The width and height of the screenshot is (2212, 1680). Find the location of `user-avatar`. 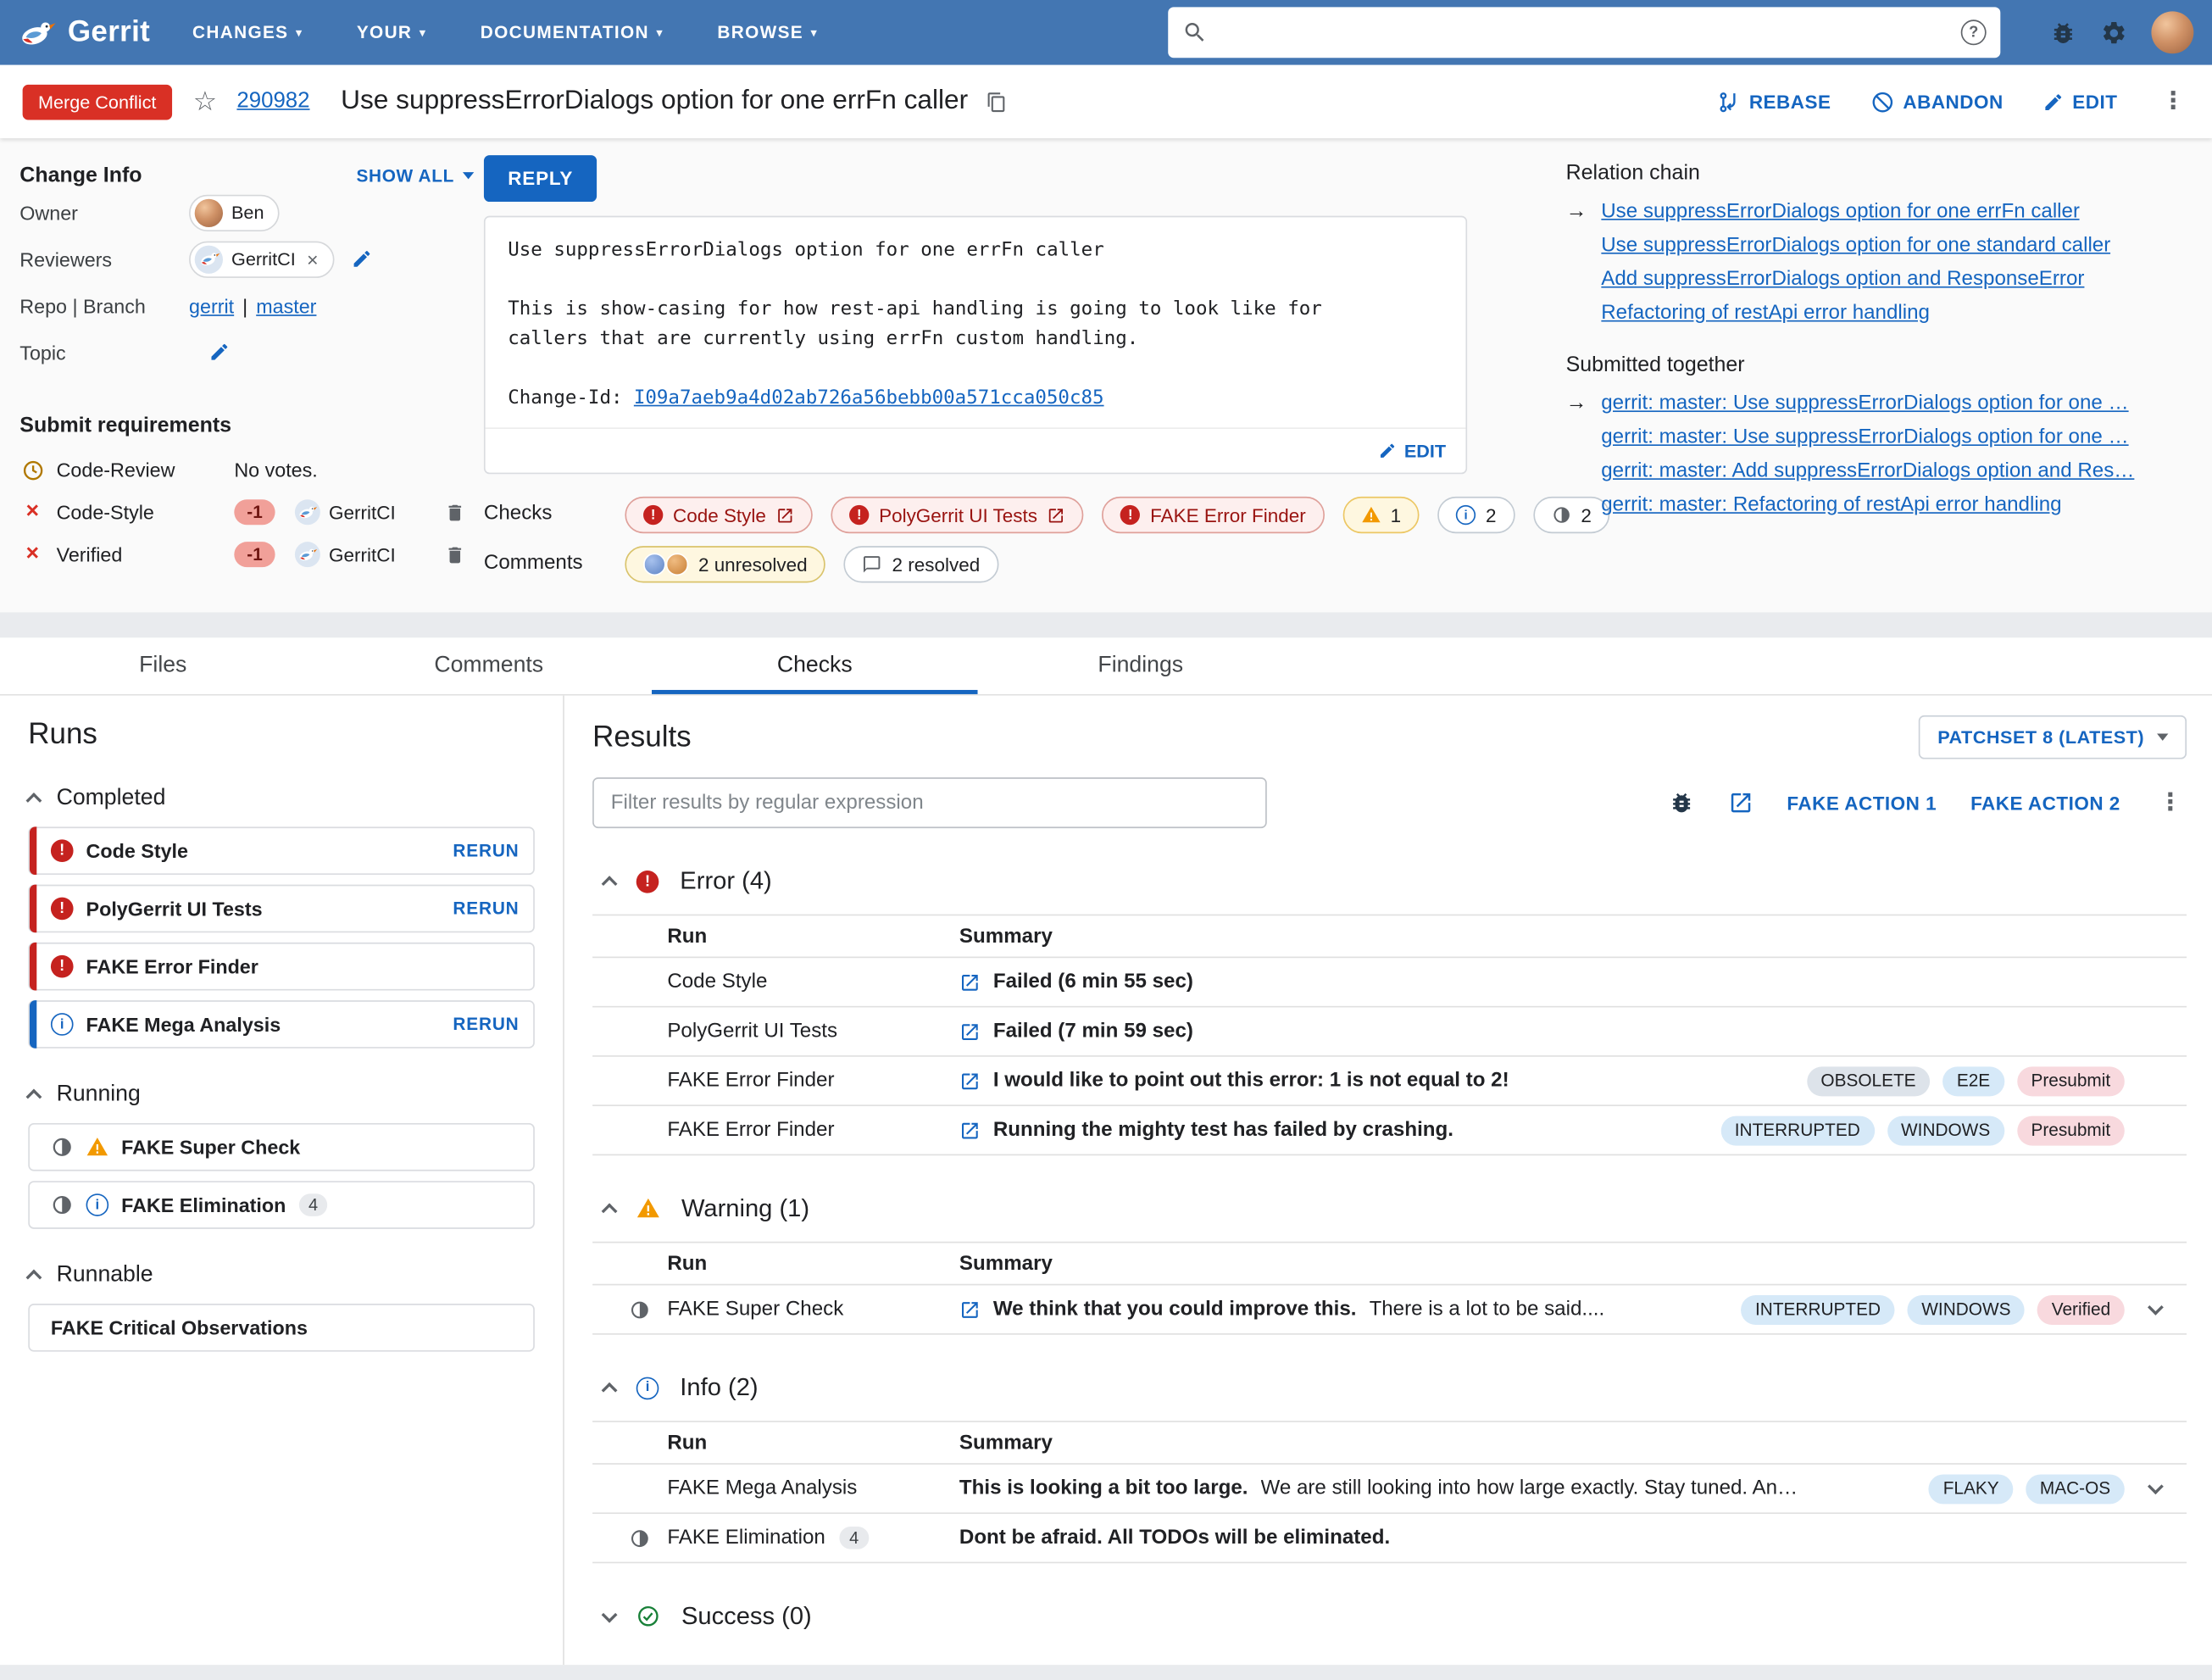

user-avatar is located at coordinates (2172, 32).